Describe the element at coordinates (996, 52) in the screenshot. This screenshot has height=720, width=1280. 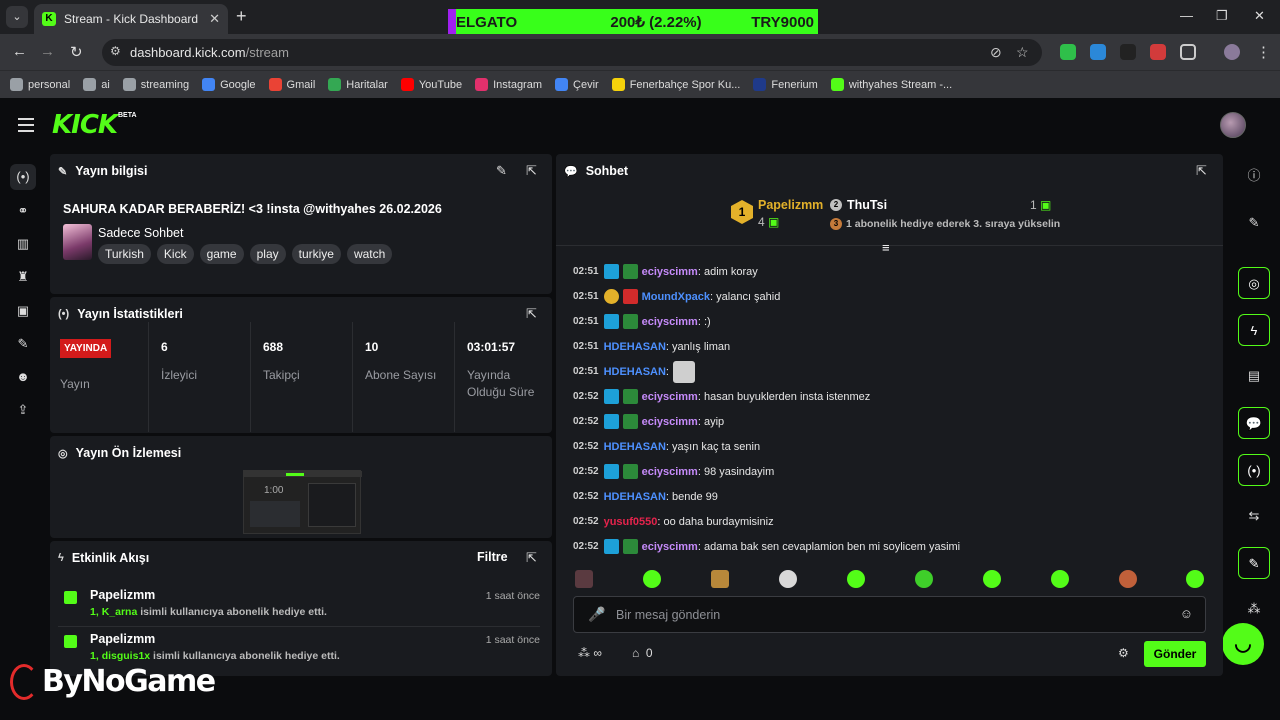
I see `camera-blocked-icon: ⊘` at that location.